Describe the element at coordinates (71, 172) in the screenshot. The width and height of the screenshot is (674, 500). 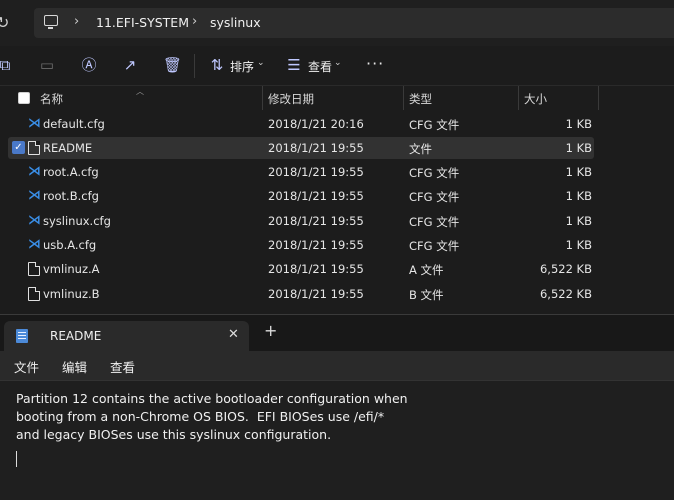
I see `file-name: root.A.cfg` at that location.